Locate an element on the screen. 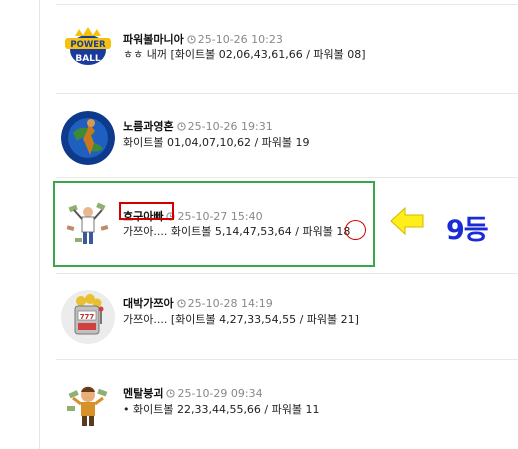  comment-text: ㅎㅎ 내꺼 [화이트볼 02,06,43,61,66 / 파워볼 08] is located at coordinates (244, 54).